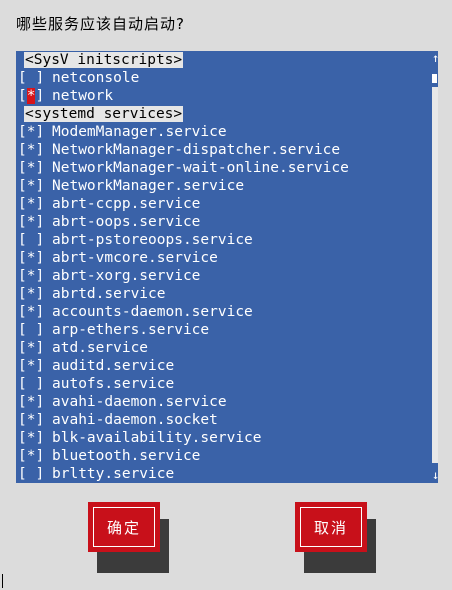 This screenshot has width=452, height=590. Describe the element at coordinates (436, 475) in the screenshot. I see `scroll-down-arrow-icon: ↓` at that location.